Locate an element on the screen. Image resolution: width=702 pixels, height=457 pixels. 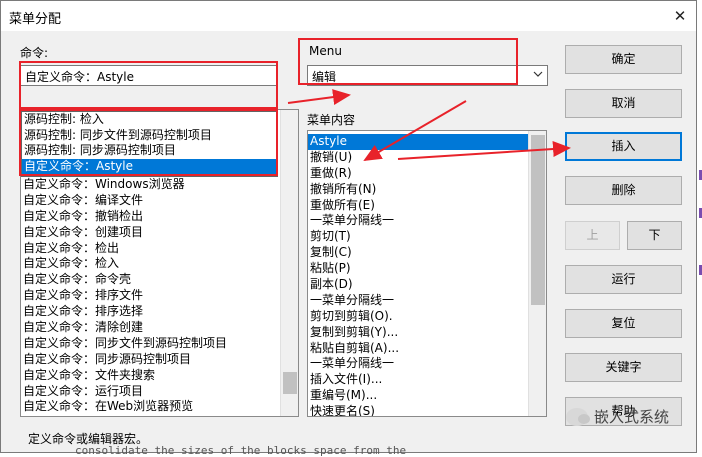
arrow-menu-to-content is located at coordinates (415, 131).